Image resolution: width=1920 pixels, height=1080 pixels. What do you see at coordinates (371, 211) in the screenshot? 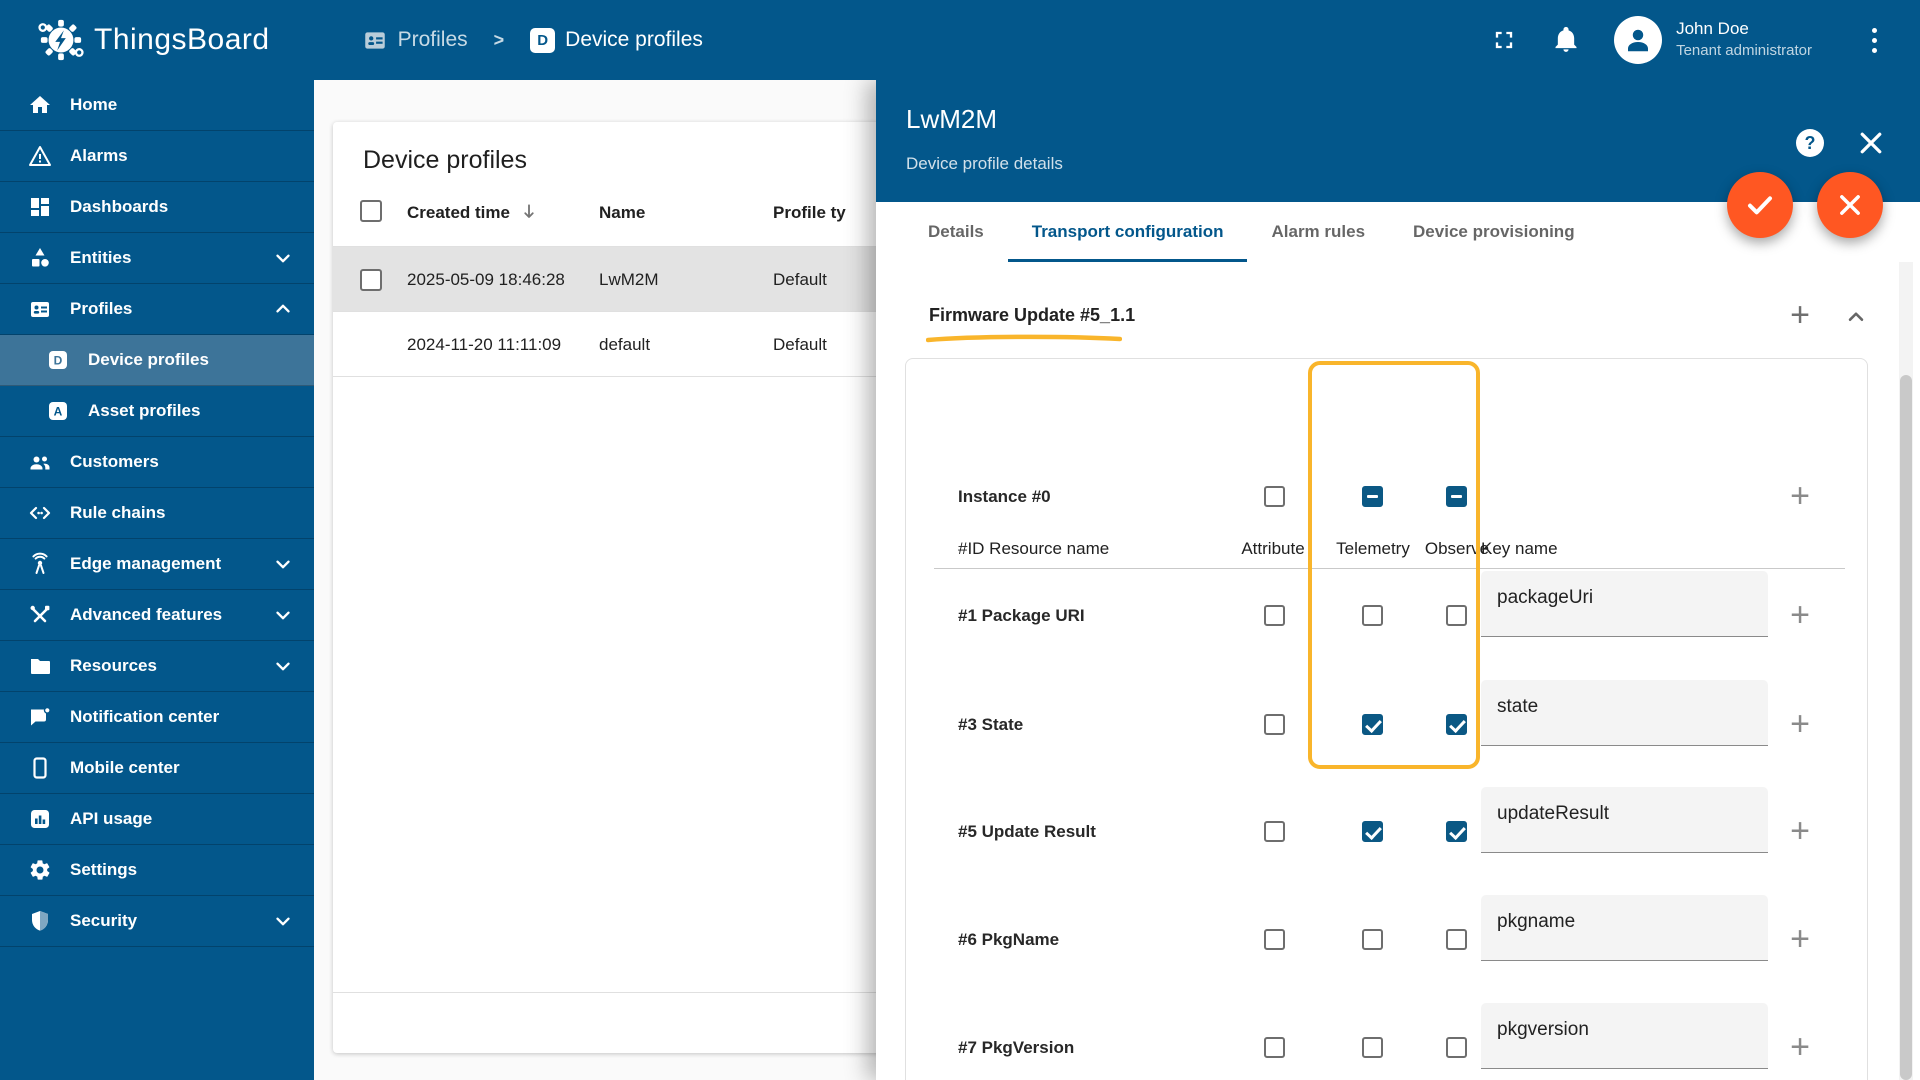
I see `select-all-checkbox` at bounding box center [371, 211].